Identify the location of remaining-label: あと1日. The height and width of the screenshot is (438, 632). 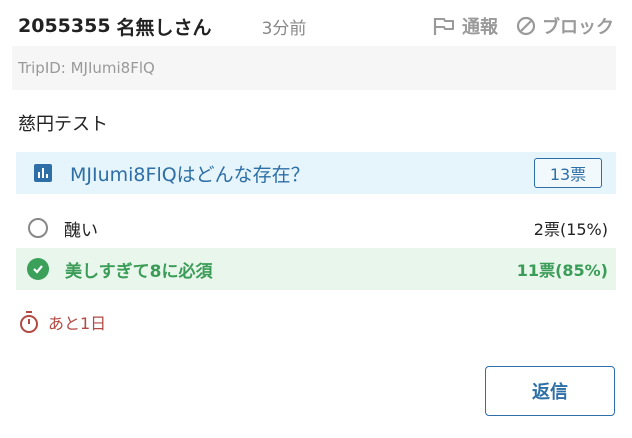
(77, 323).